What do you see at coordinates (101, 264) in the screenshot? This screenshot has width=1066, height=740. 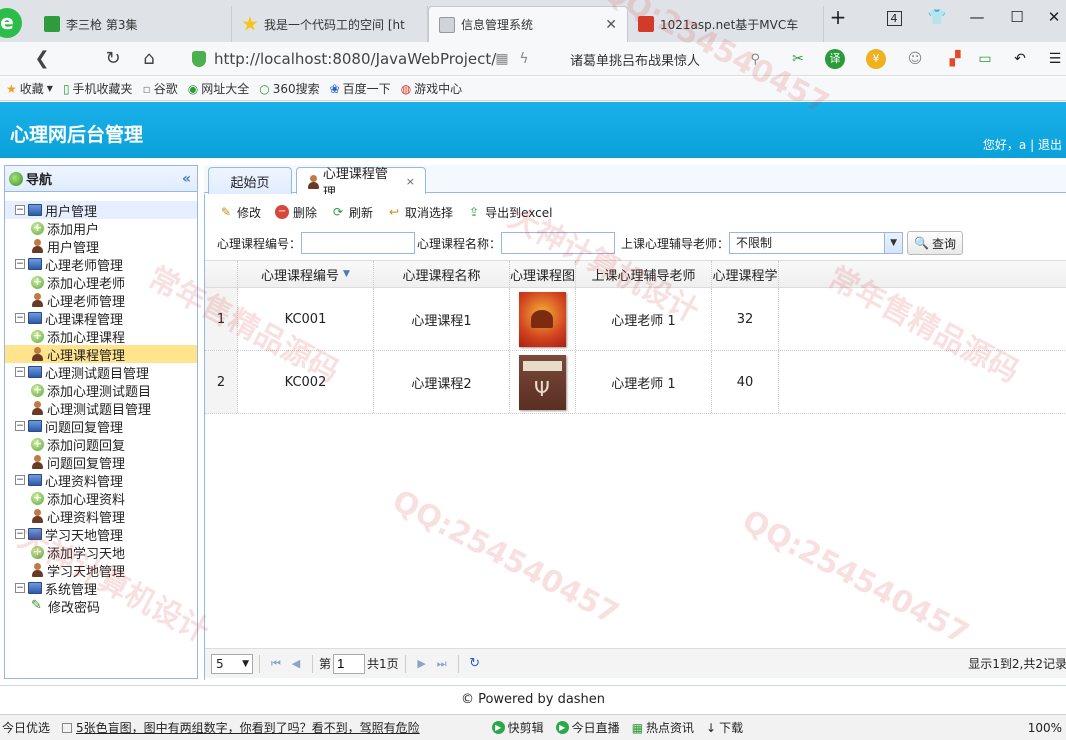 I see `nav-group: − 心理老师管理` at bounding box center [101, 264].